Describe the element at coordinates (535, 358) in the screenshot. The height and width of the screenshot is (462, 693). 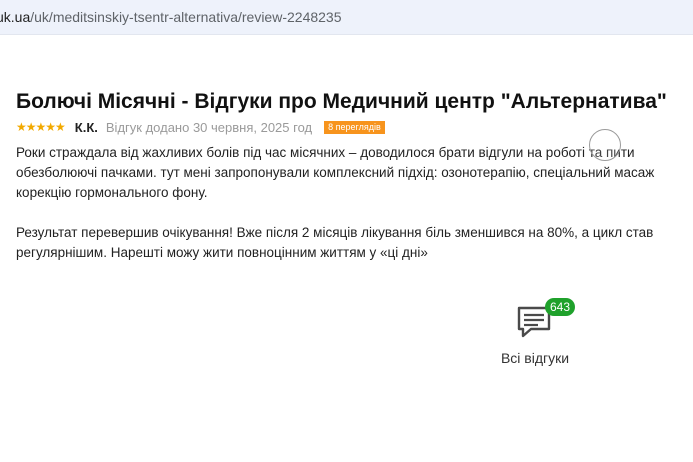
I see `all-reviews-label: Всі відгуки` at that location.